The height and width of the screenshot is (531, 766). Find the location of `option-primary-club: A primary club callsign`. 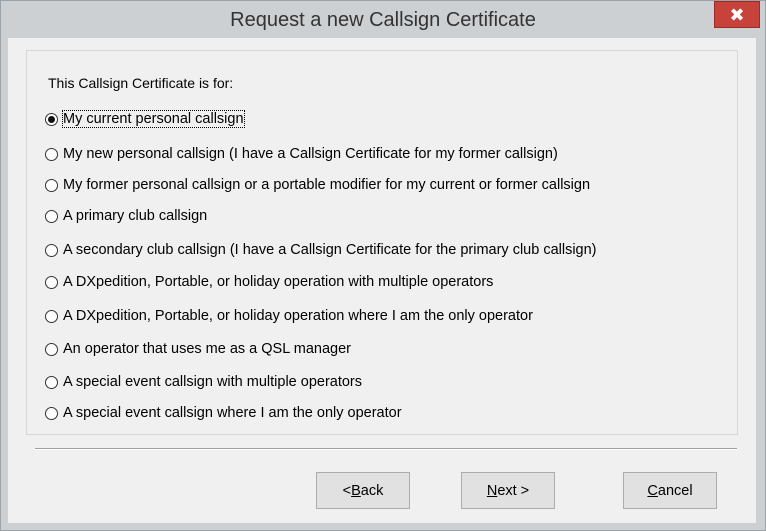

option-primary-club: A primary club callsign is located at coordinates (126, 216).